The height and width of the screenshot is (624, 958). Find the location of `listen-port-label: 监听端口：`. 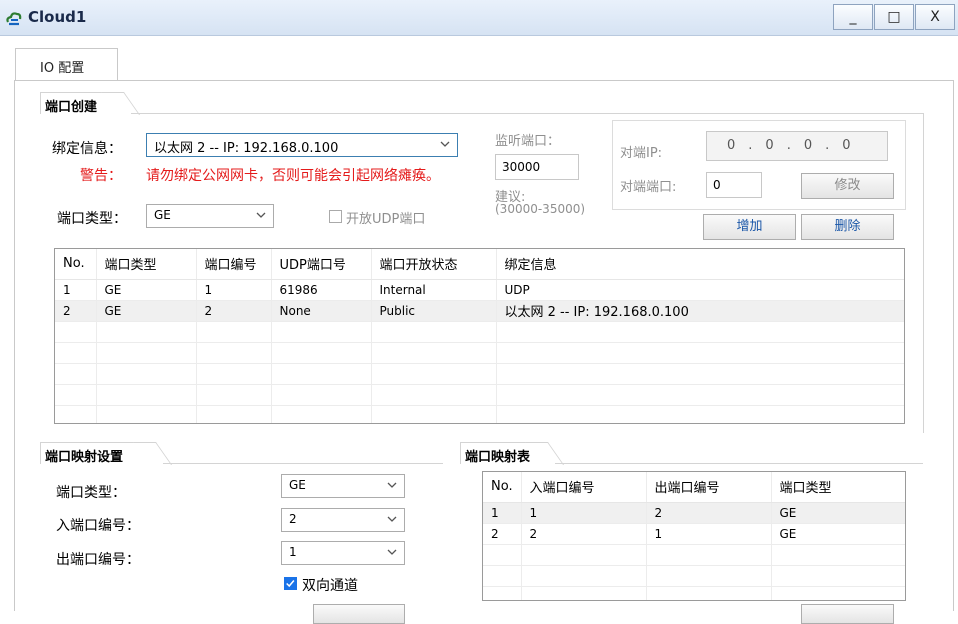

listen-port-label: 监听端口： is located at coordinates (528, 141).